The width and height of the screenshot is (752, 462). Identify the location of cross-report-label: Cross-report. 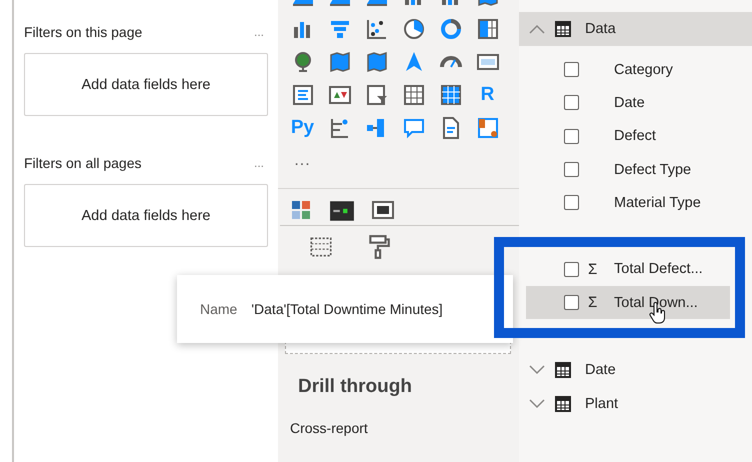
(329, 428).